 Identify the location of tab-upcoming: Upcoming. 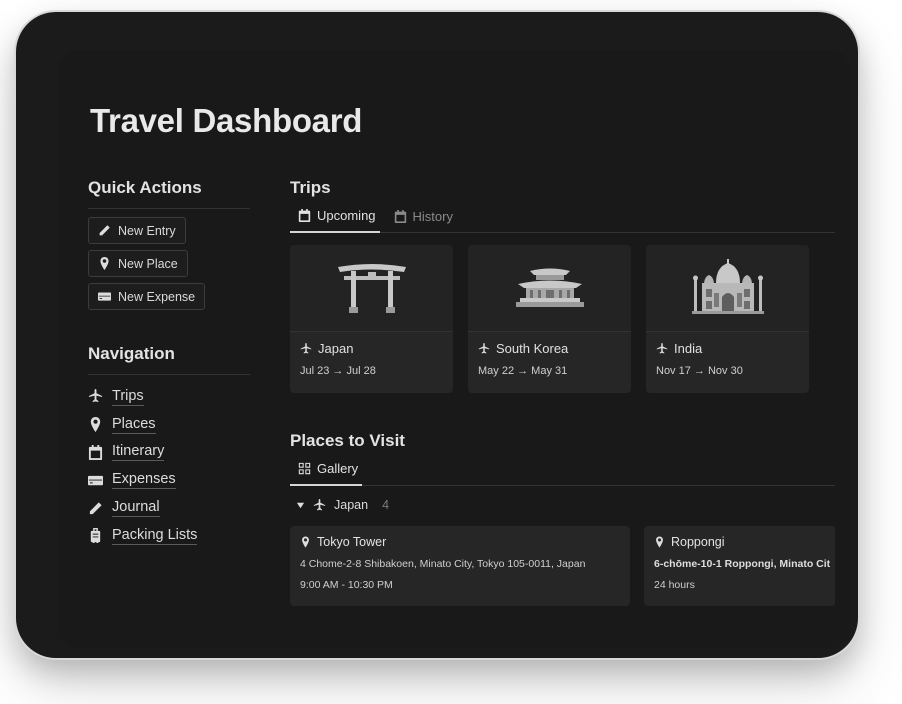
(335, 220).